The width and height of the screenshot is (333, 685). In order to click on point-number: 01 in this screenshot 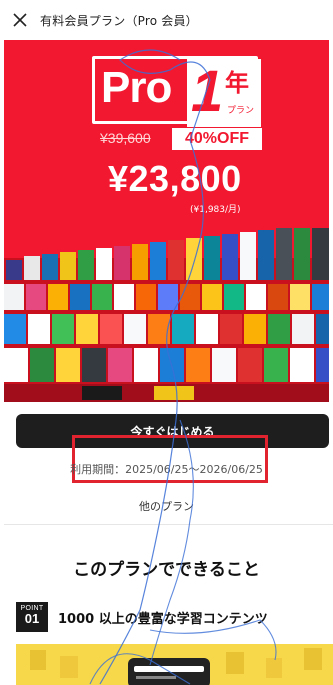, I will do `click(32, 618)`.